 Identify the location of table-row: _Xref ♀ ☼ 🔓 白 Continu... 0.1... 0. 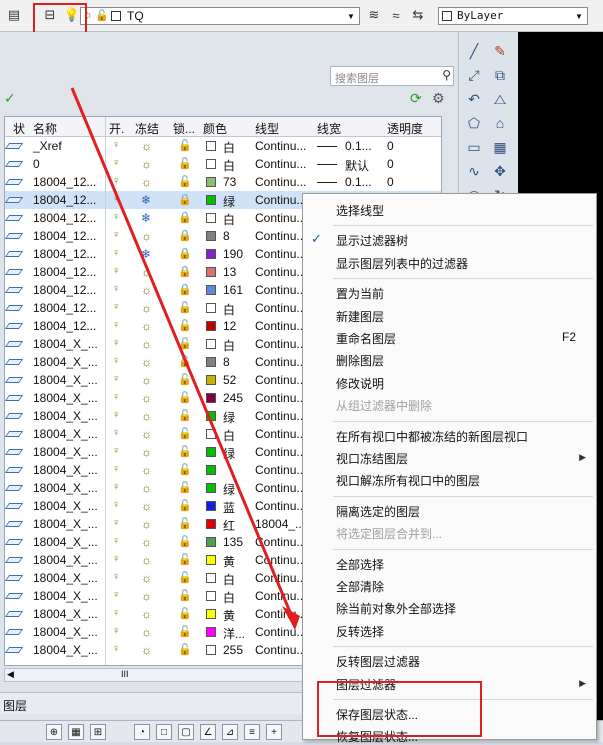
(223, 146).